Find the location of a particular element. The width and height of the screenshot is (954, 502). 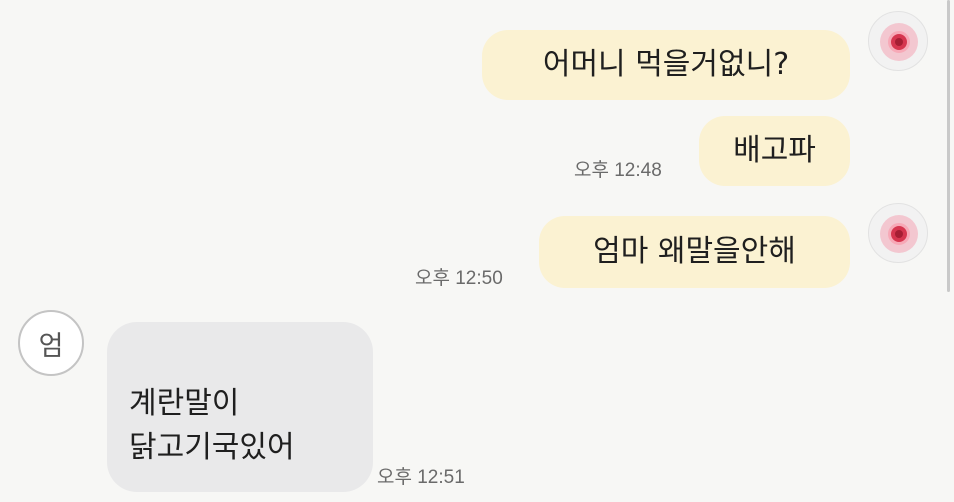

outgoing-message: 배고파 is located at coordinates (774, 151).